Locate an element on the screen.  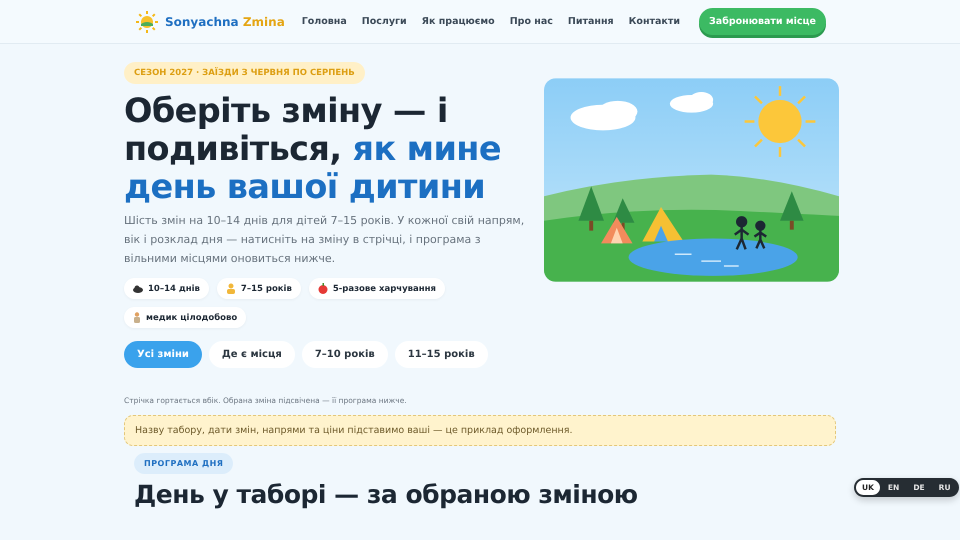
section-label: ПРОГРАМА ДНЯ is located at coordinates (184, 463).